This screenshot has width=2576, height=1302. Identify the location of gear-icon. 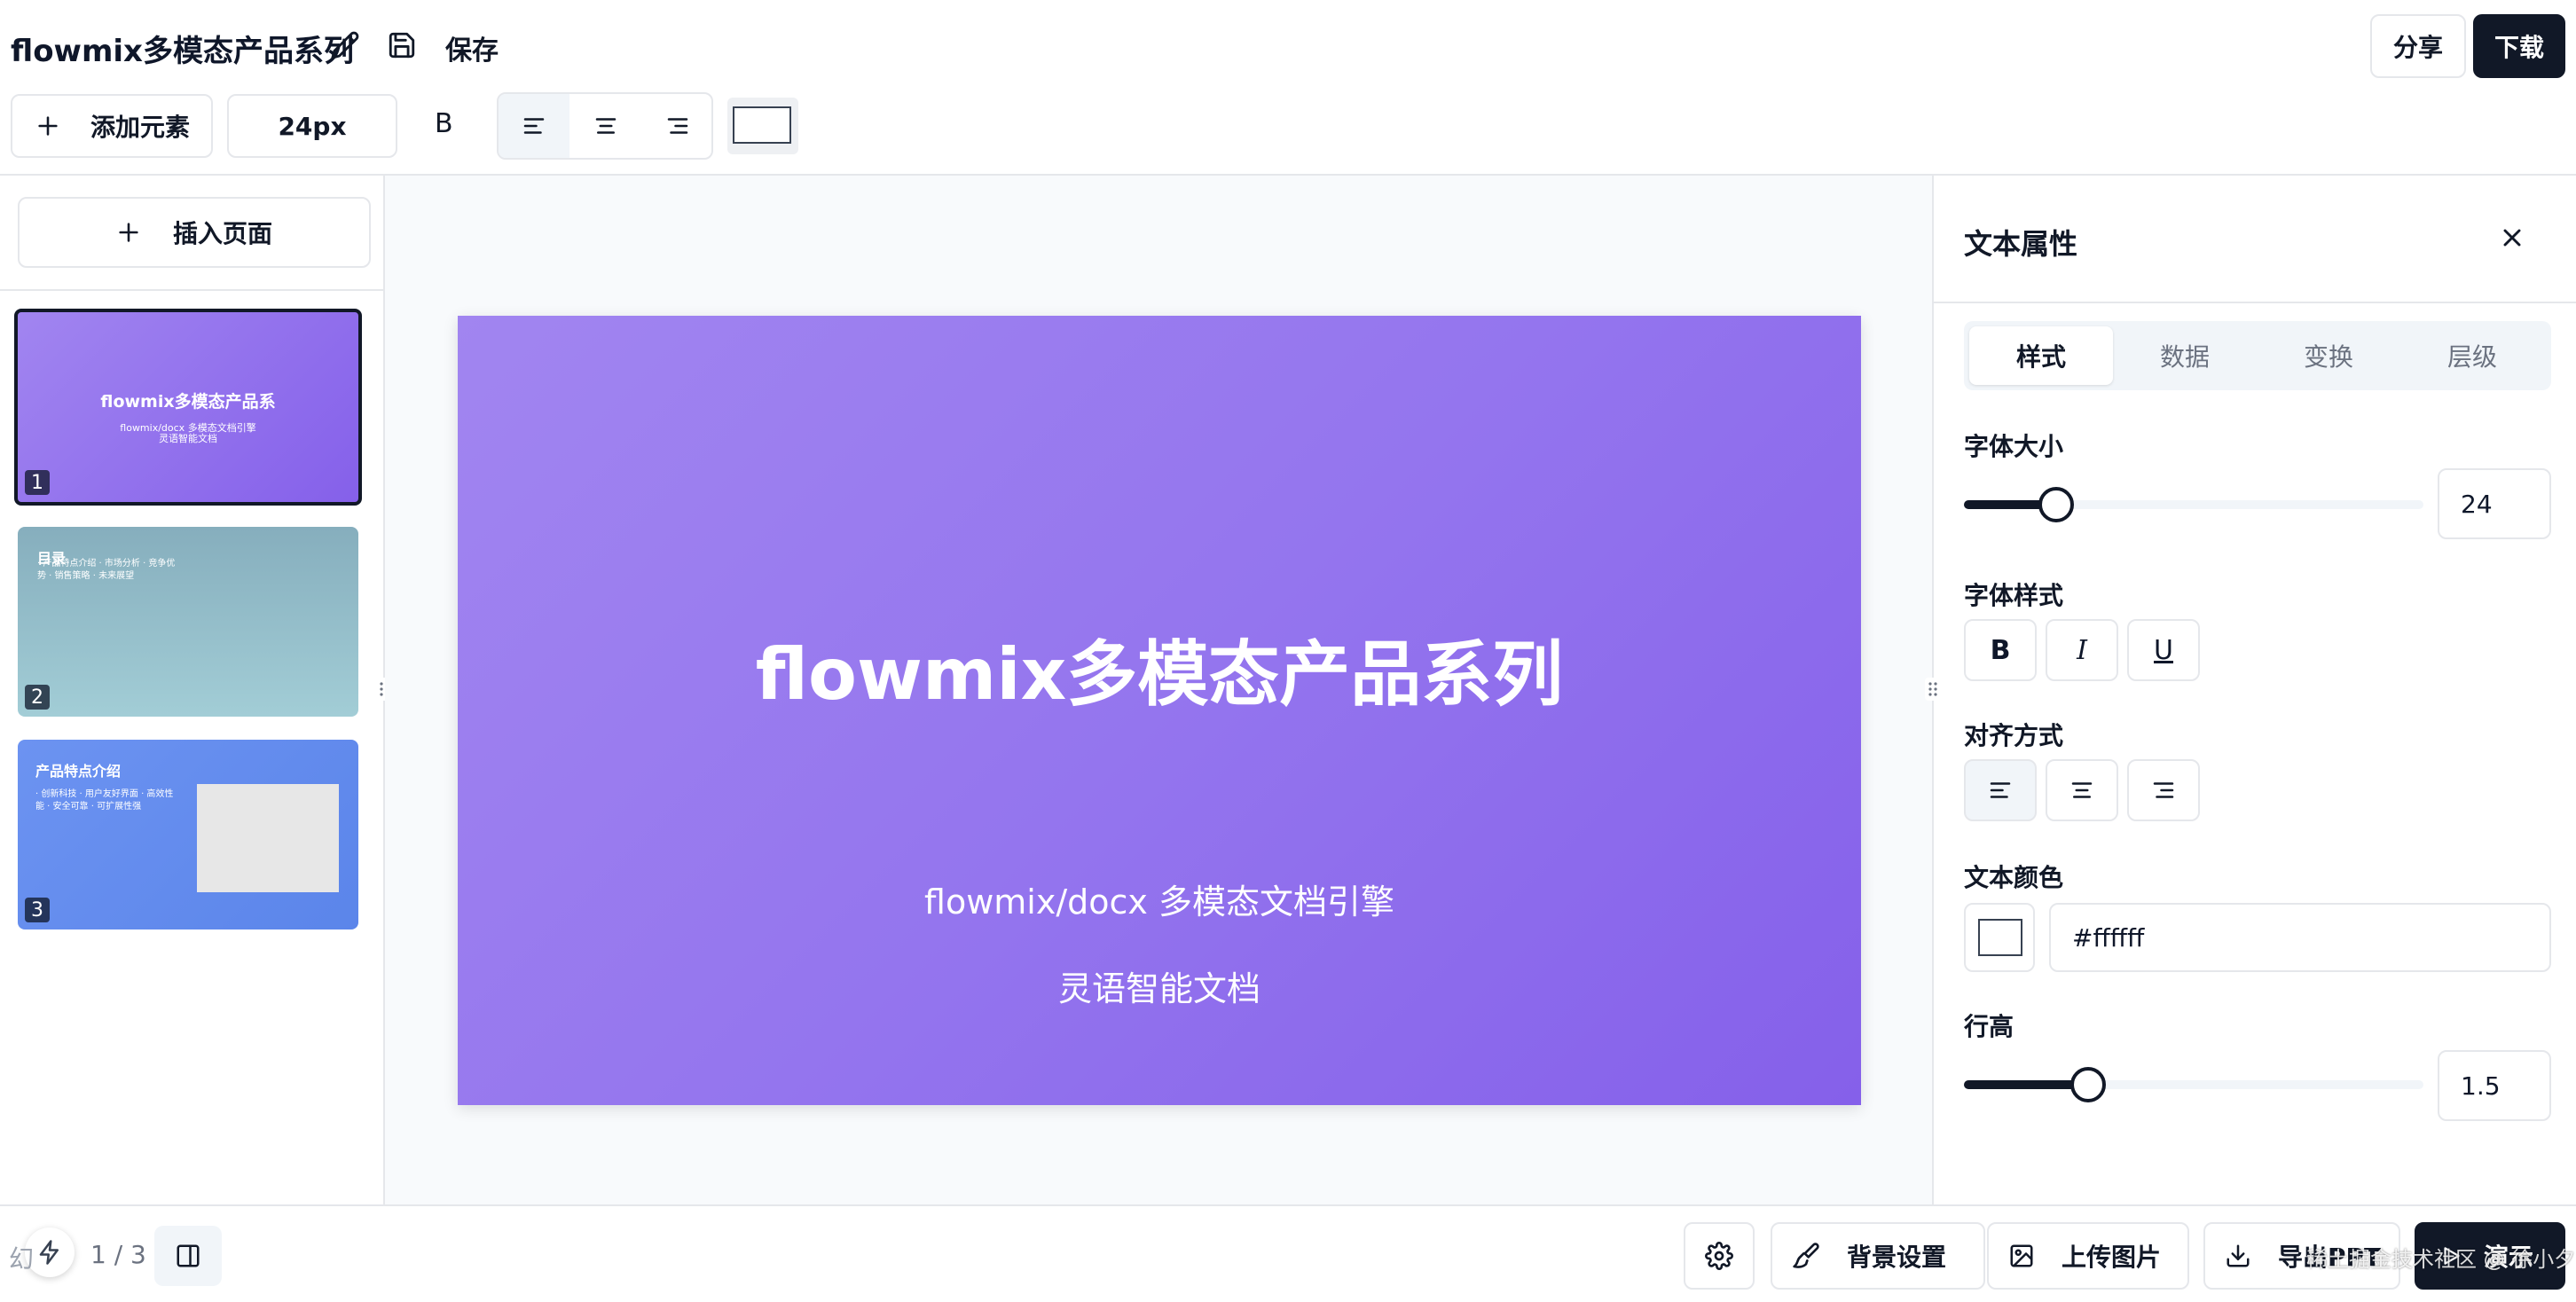
(1719, 1256).